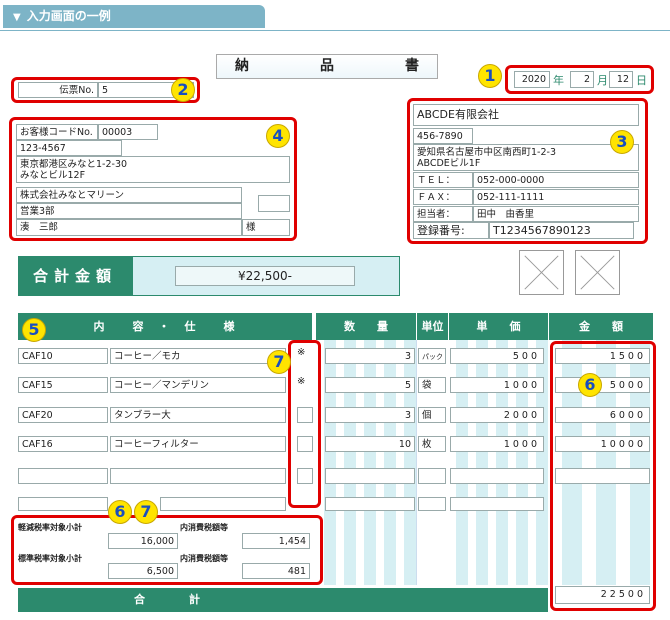 The width and height of the screenshot is (670, 620). What do you see at coordinates (134, 16) in the screenshot?
I see `section-tab: ▼ 入力画面の一例` at bounding box center [134, 16].